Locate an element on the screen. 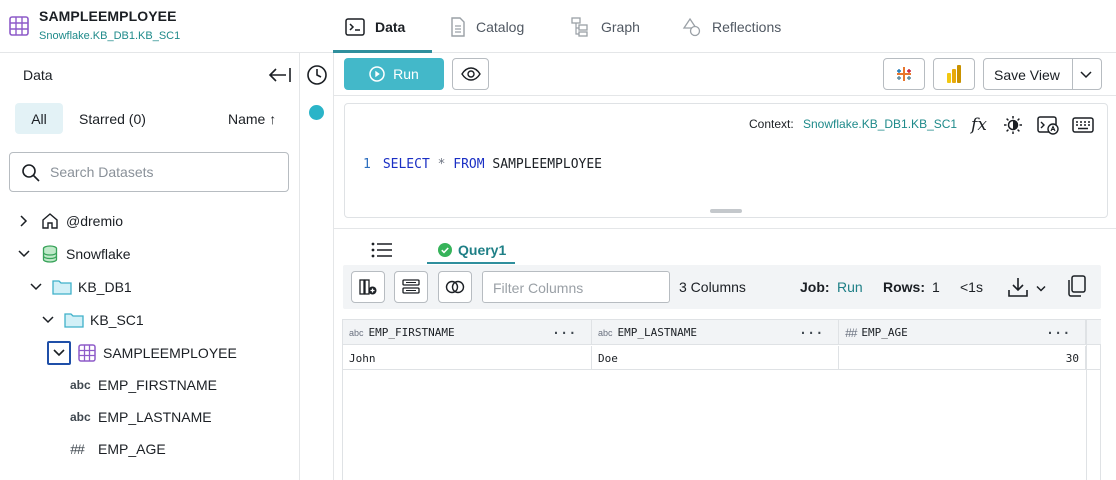 This screenshot has height=480, width=1116. power-bi-button is located at coordinates (954, 74).